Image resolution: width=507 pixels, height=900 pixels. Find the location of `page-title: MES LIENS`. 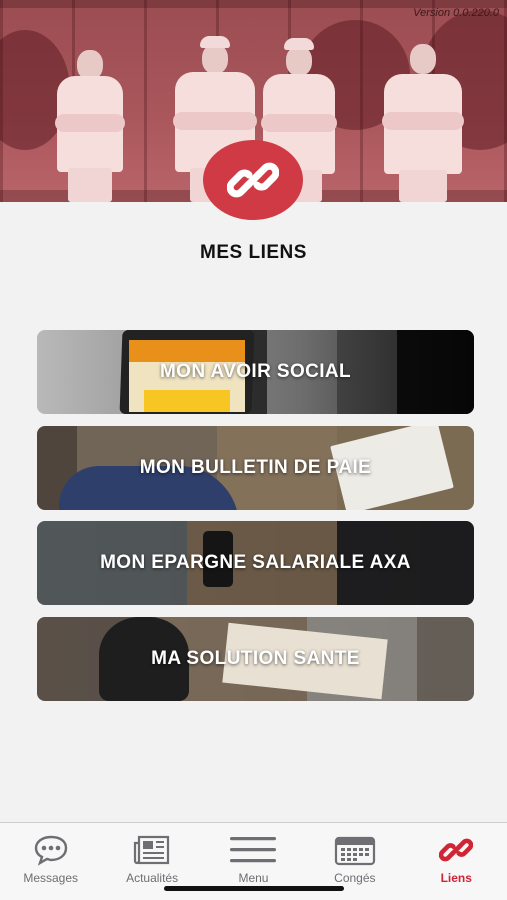

page-title: MES LIENS is located at coordinates (253, 252).